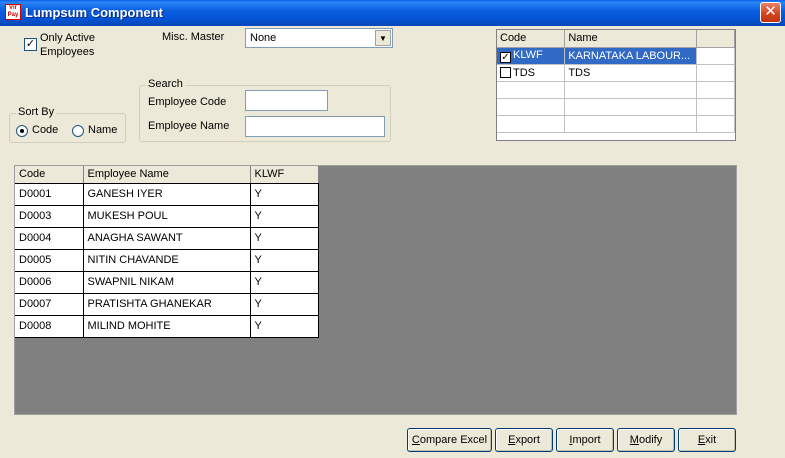 The image size is (785, 458). What do you see at coordinates (49, 238) in the screenshot?
I see `employee-code-cell: D0004` at bounding box center [49, 238].